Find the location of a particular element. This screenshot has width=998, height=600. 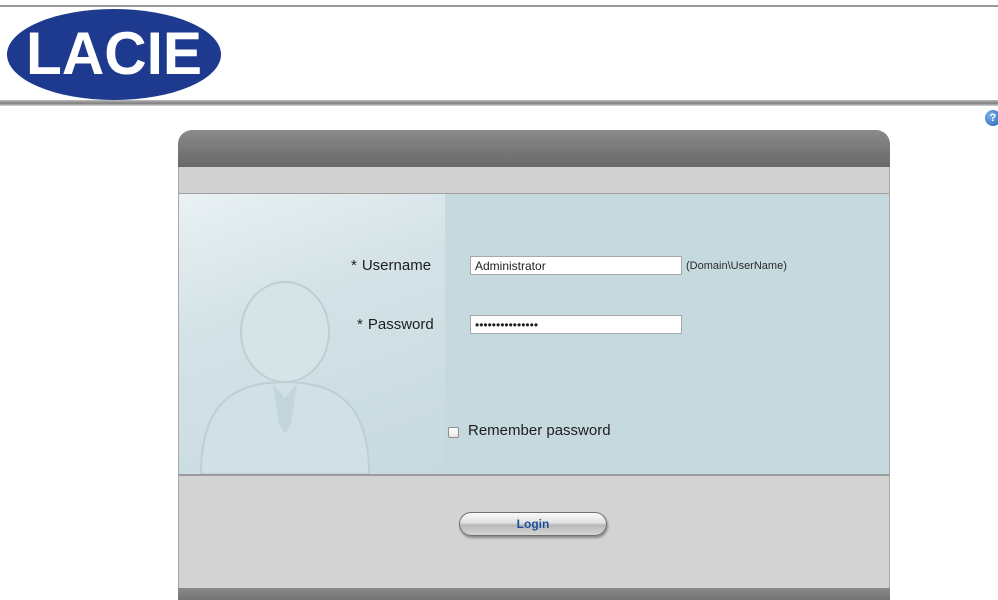

user-illustration-area is located at coordinates (312, 334).